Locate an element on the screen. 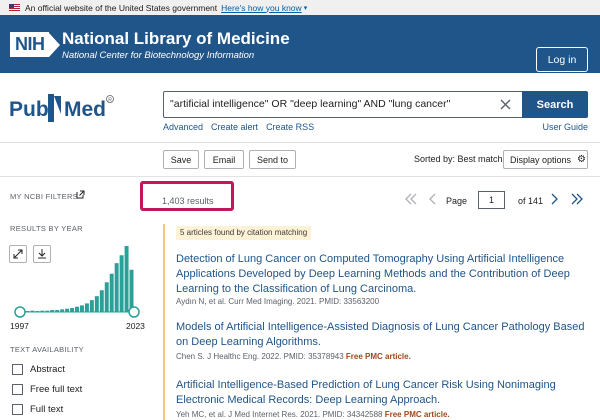  user-guide-link: User Guide is located at coordinates (565, 127).